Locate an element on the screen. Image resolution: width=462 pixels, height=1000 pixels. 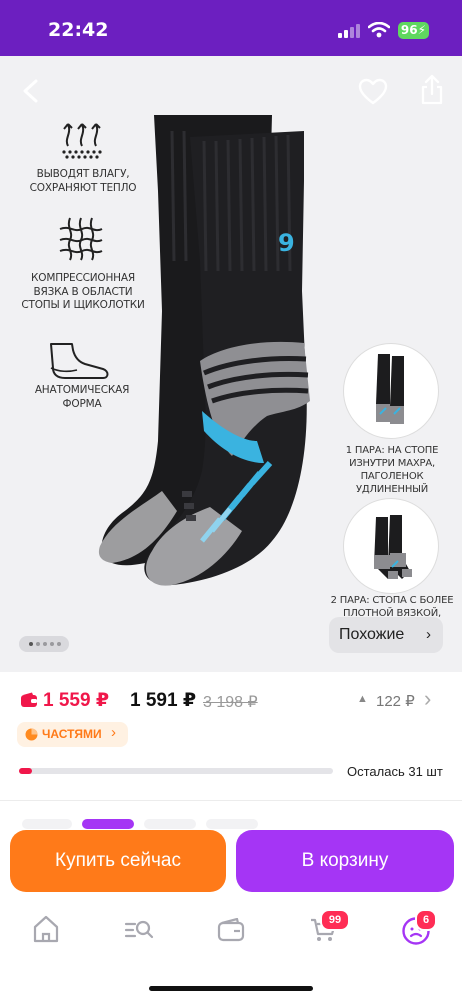
wallet-icon is located at coordinates (231, 930).